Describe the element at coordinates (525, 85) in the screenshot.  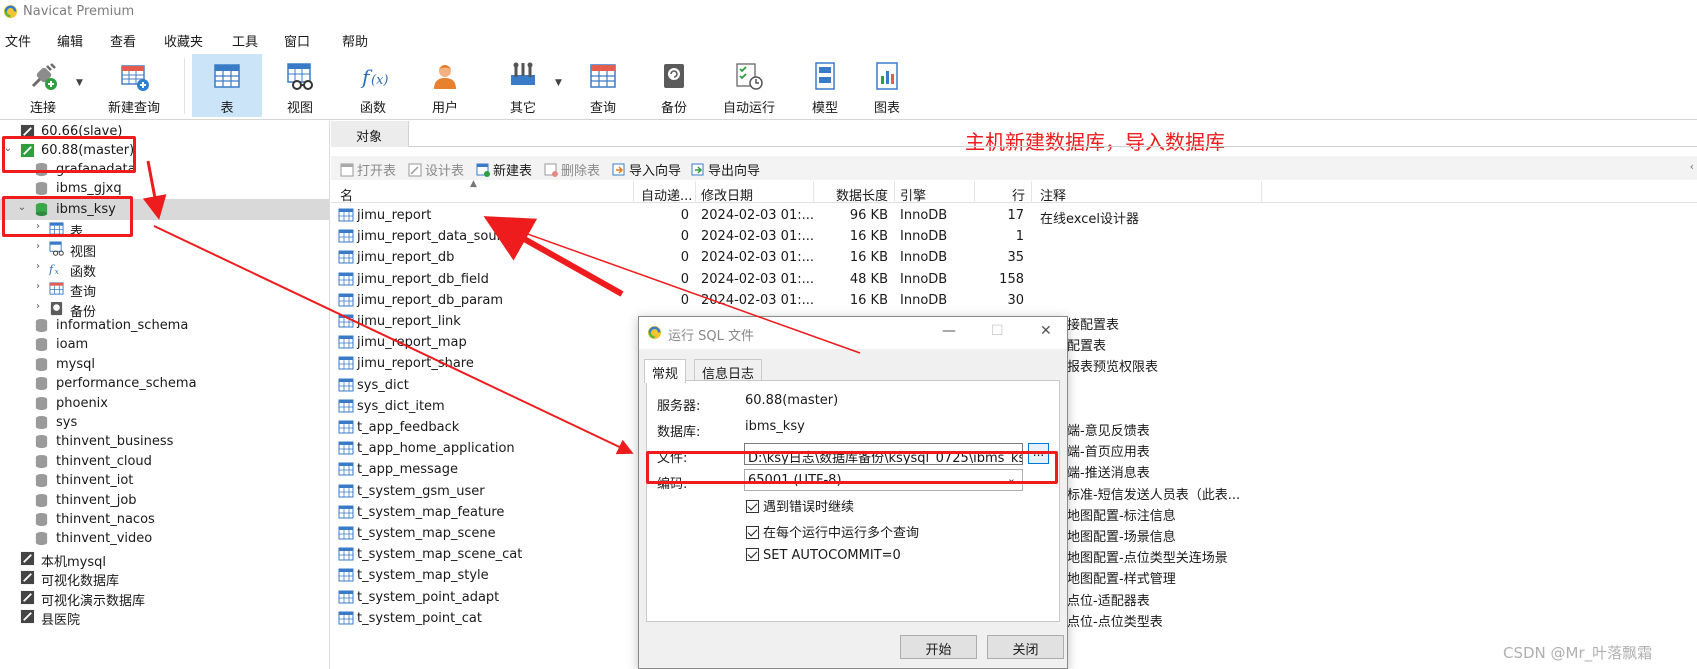
I see `other-button: ▼ 其它` at that location.